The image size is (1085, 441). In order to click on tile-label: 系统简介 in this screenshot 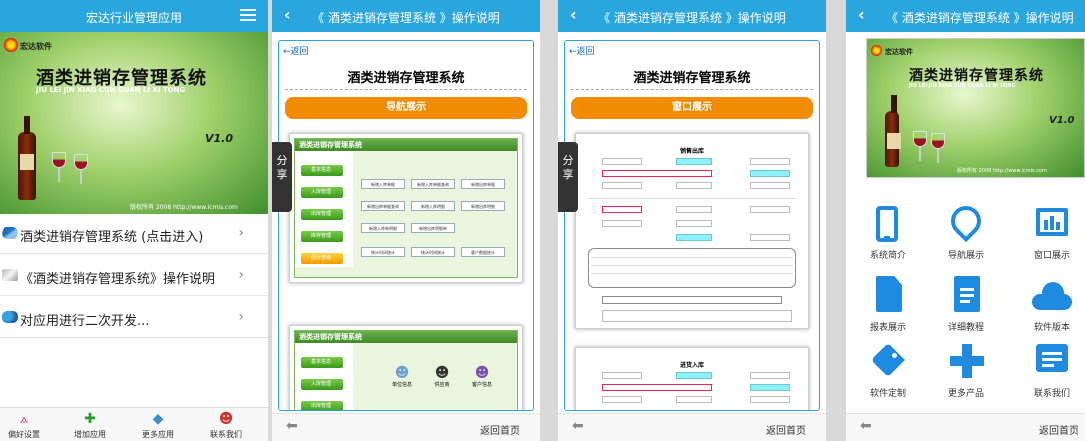, I will do `click(887, 256)`.